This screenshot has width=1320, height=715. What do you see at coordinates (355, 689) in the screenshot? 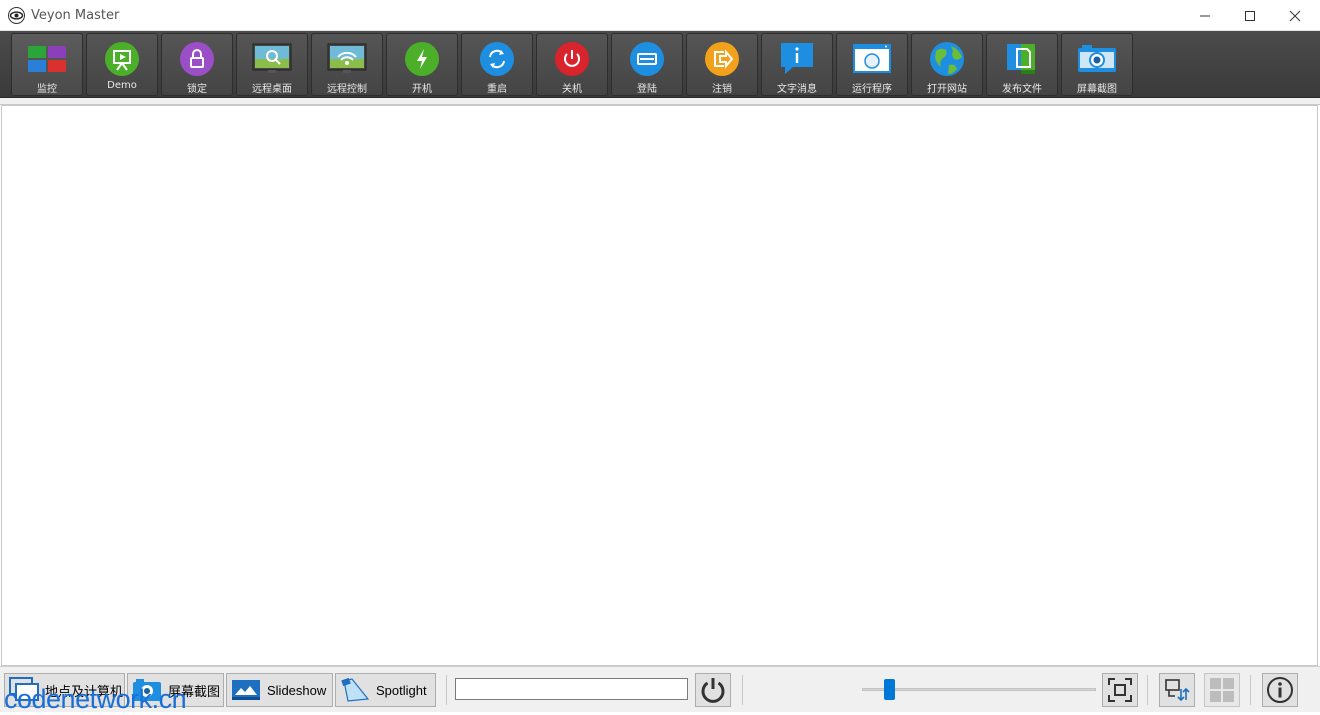
I see `spotlight-icon` at bounding box center [355, 689].